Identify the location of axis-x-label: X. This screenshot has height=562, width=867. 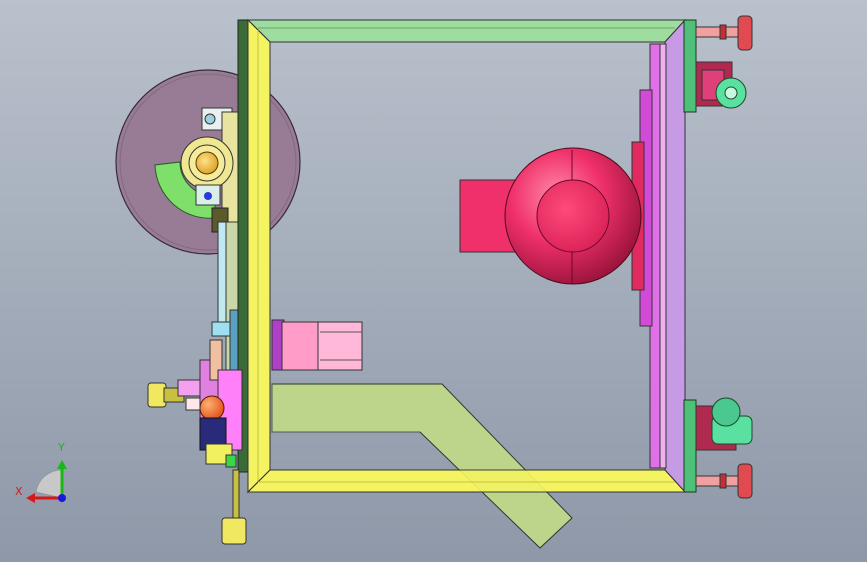
(19, 491).